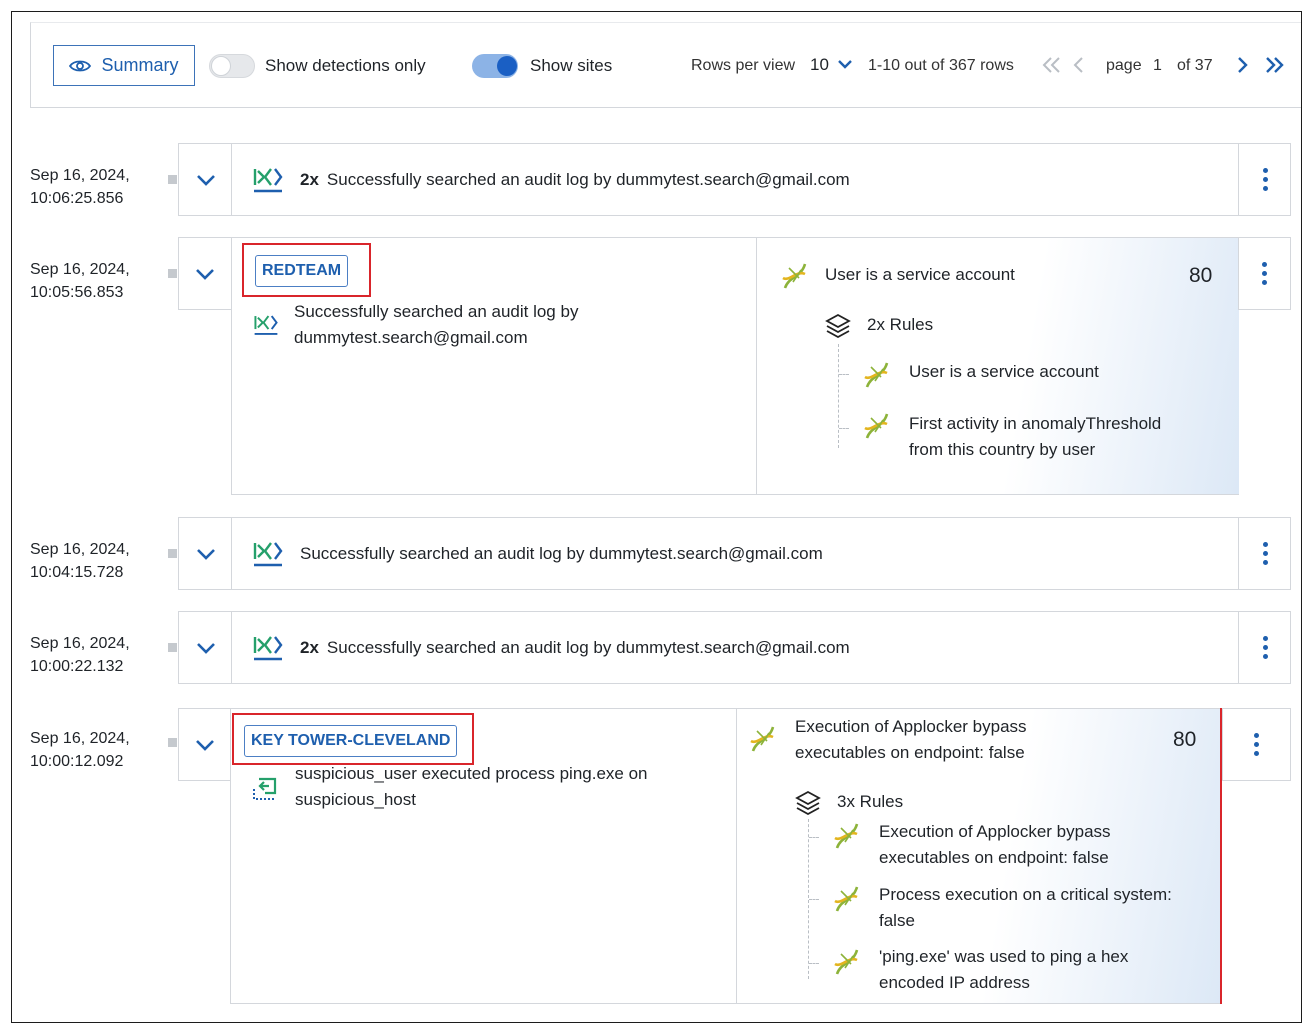 The width and height of the screenshot is (1312, 1030). What do you see at coordinates (819, 65) in the screenshot?
I see `rows-per-view-select: 10` at bounding box center [819, 65].